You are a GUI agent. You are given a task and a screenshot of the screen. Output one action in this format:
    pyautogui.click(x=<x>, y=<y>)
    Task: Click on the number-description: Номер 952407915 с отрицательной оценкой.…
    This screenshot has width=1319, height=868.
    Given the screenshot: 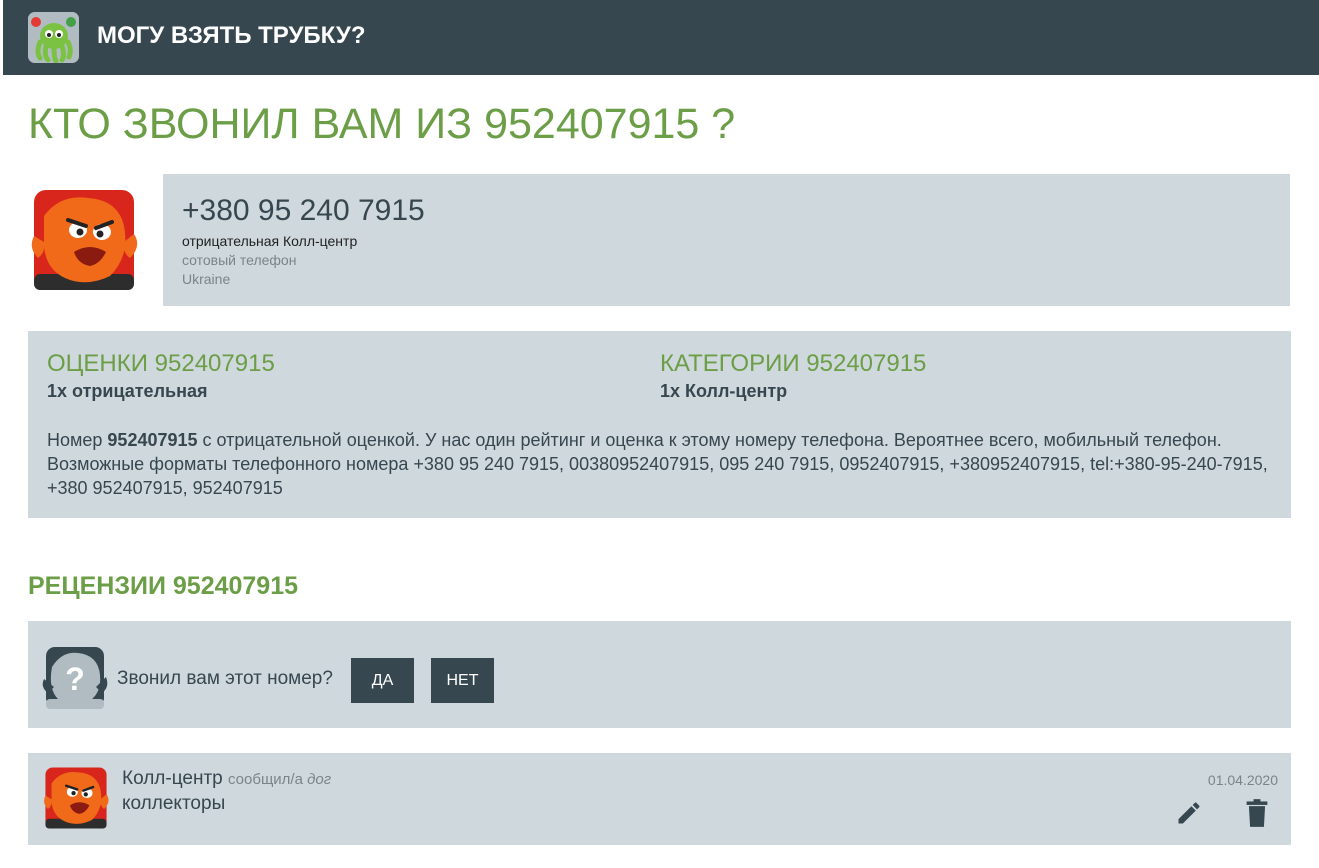 What is the action you would take?
    pyautogui.click(x=657, y=464)
    